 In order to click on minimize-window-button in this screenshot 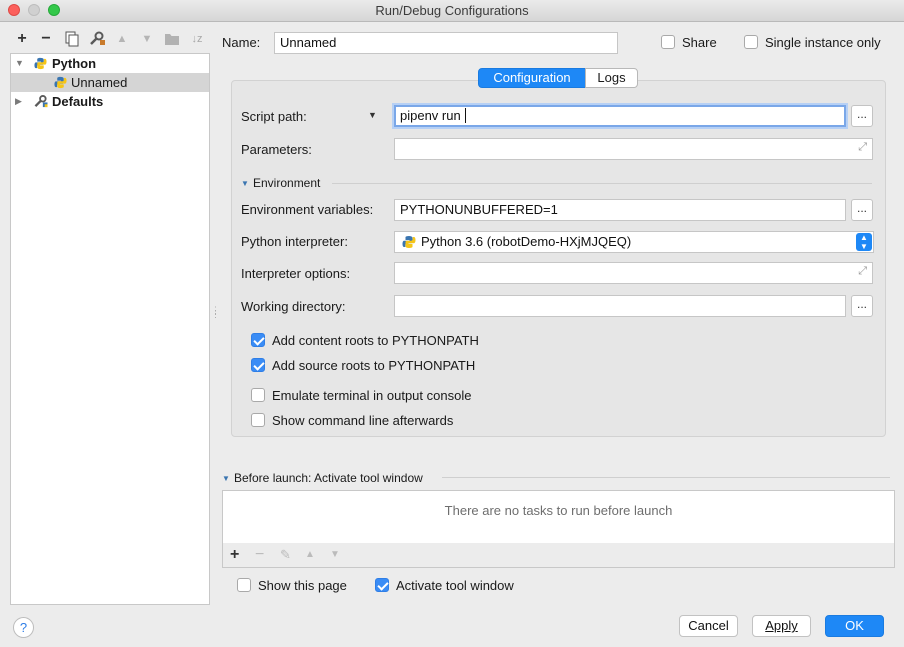, I will do `click(34, 10)`.